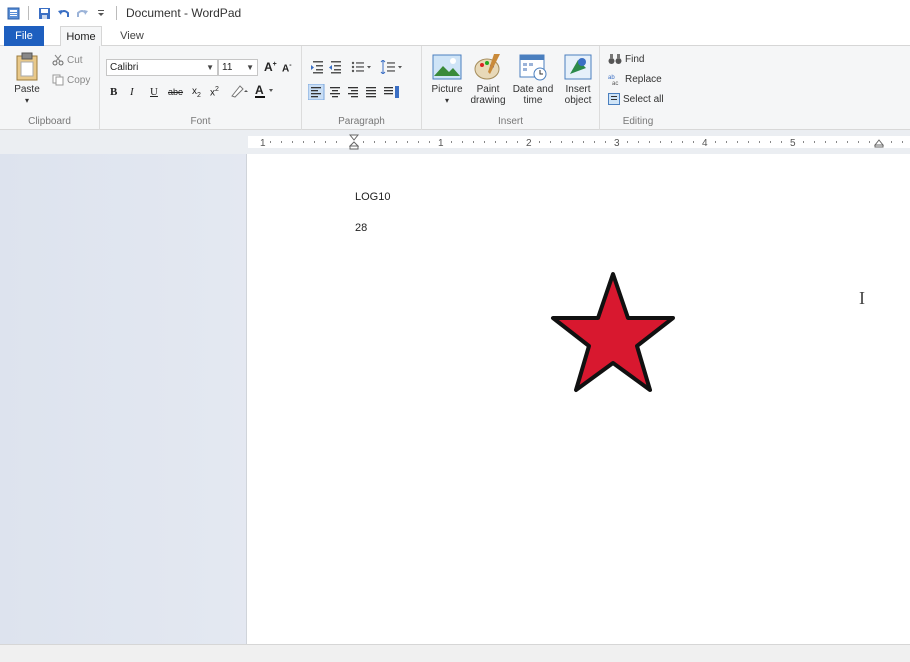 This screenshot has width=910, height=662. I want to click on svg-text: A, so click(259, 90).